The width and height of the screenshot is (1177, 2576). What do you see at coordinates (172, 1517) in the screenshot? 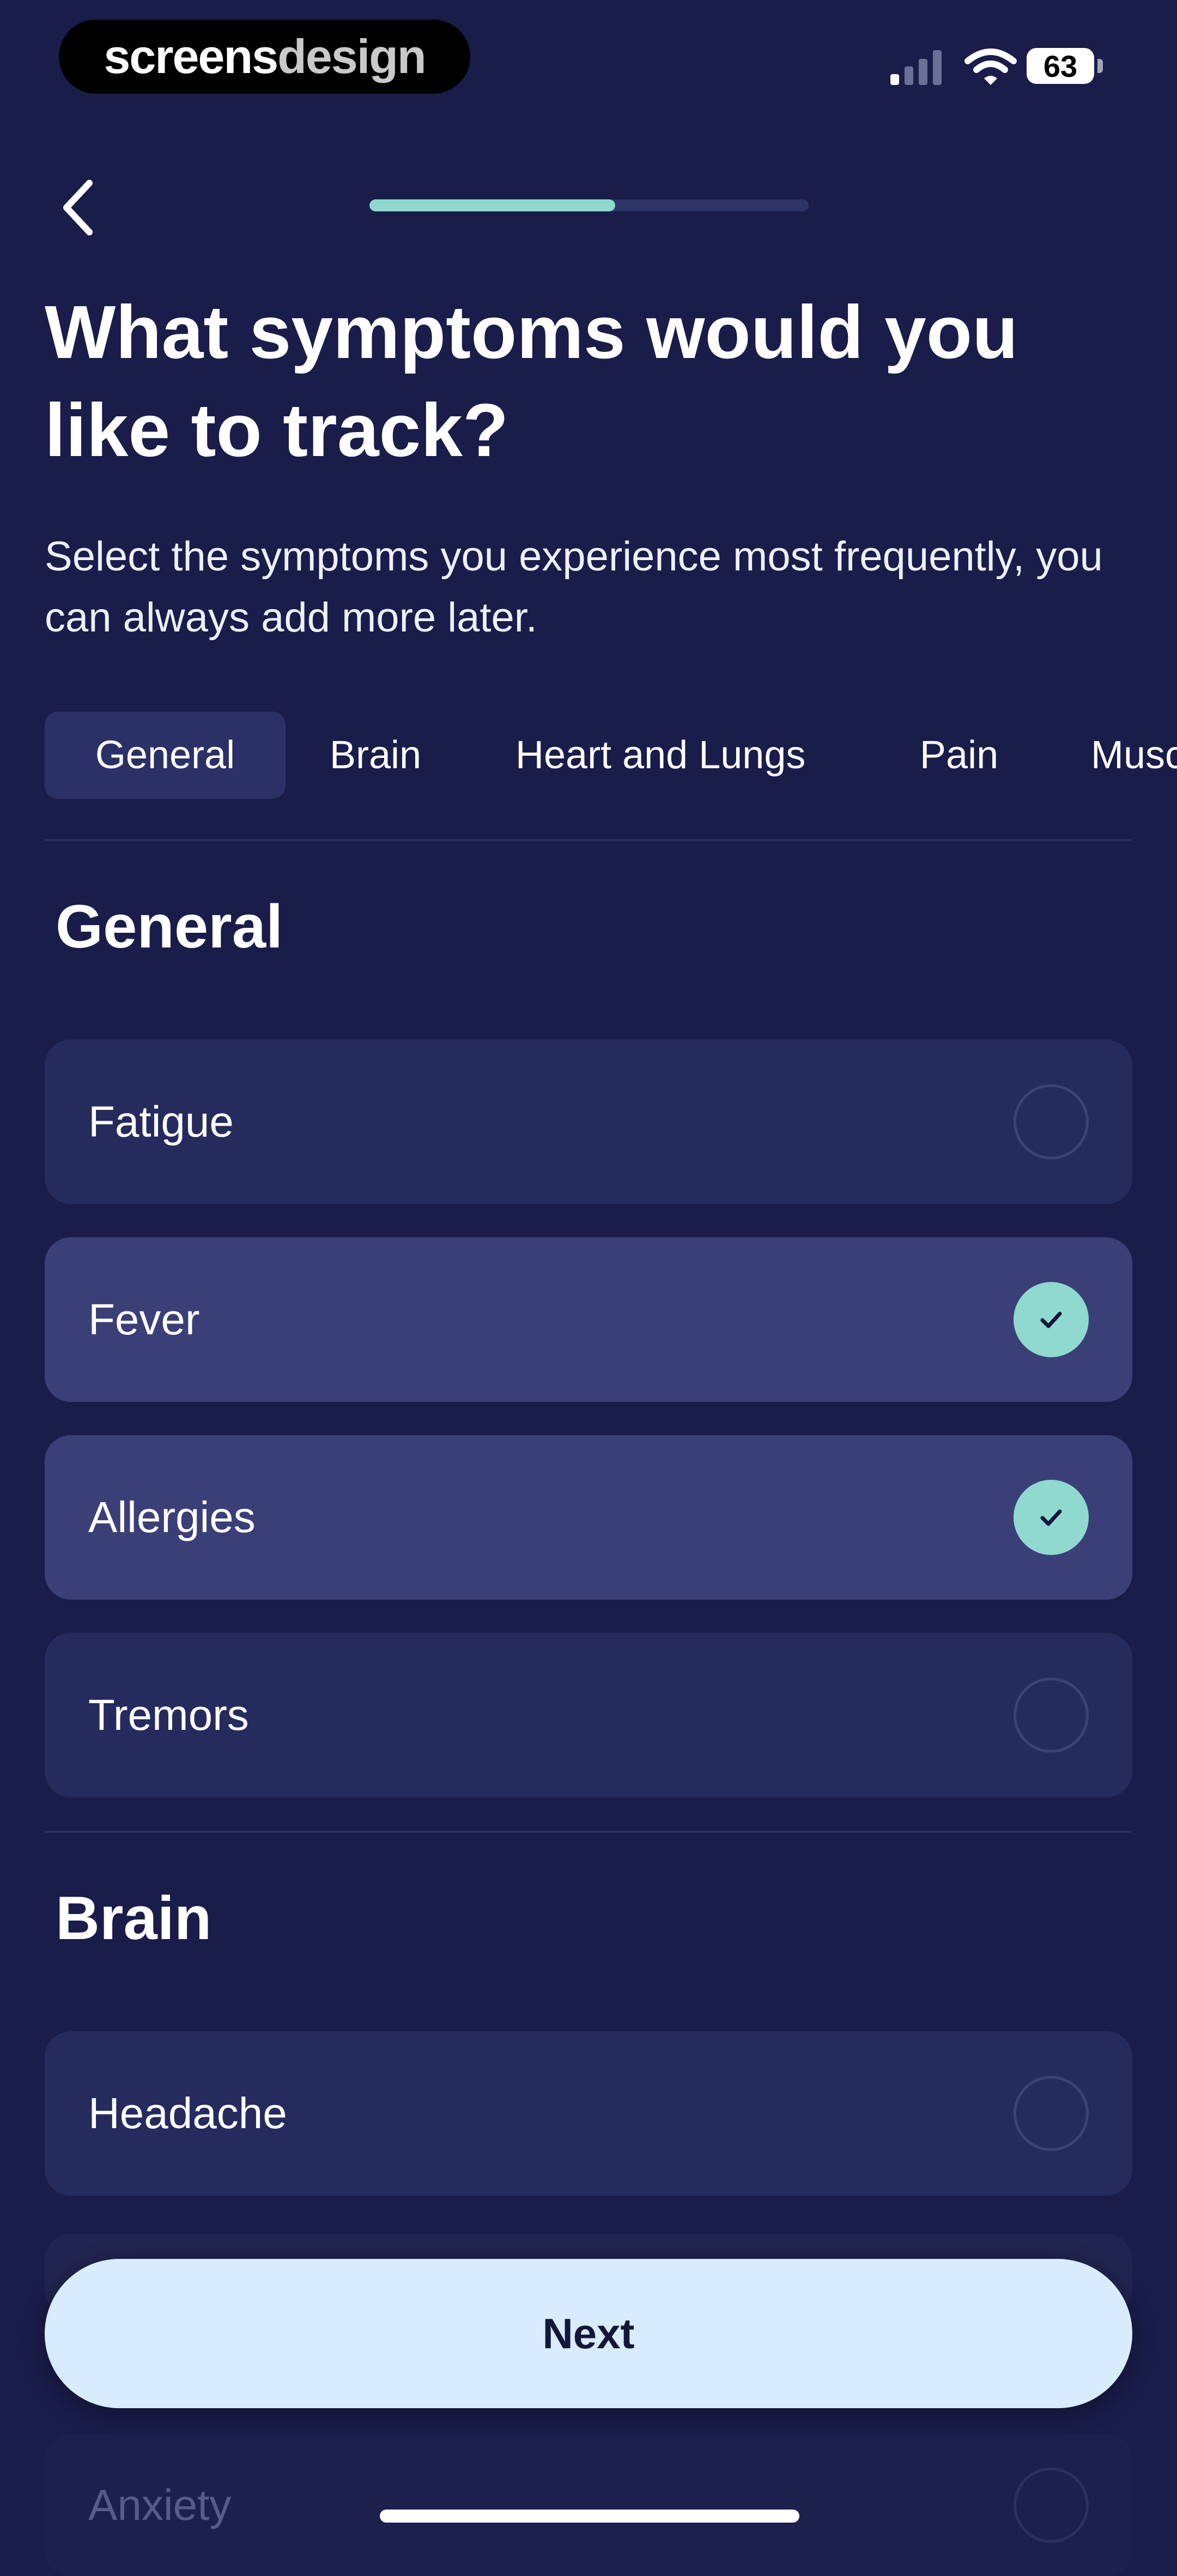
I see `symptom-label: Allergies` at bounding box center [172, 1517].